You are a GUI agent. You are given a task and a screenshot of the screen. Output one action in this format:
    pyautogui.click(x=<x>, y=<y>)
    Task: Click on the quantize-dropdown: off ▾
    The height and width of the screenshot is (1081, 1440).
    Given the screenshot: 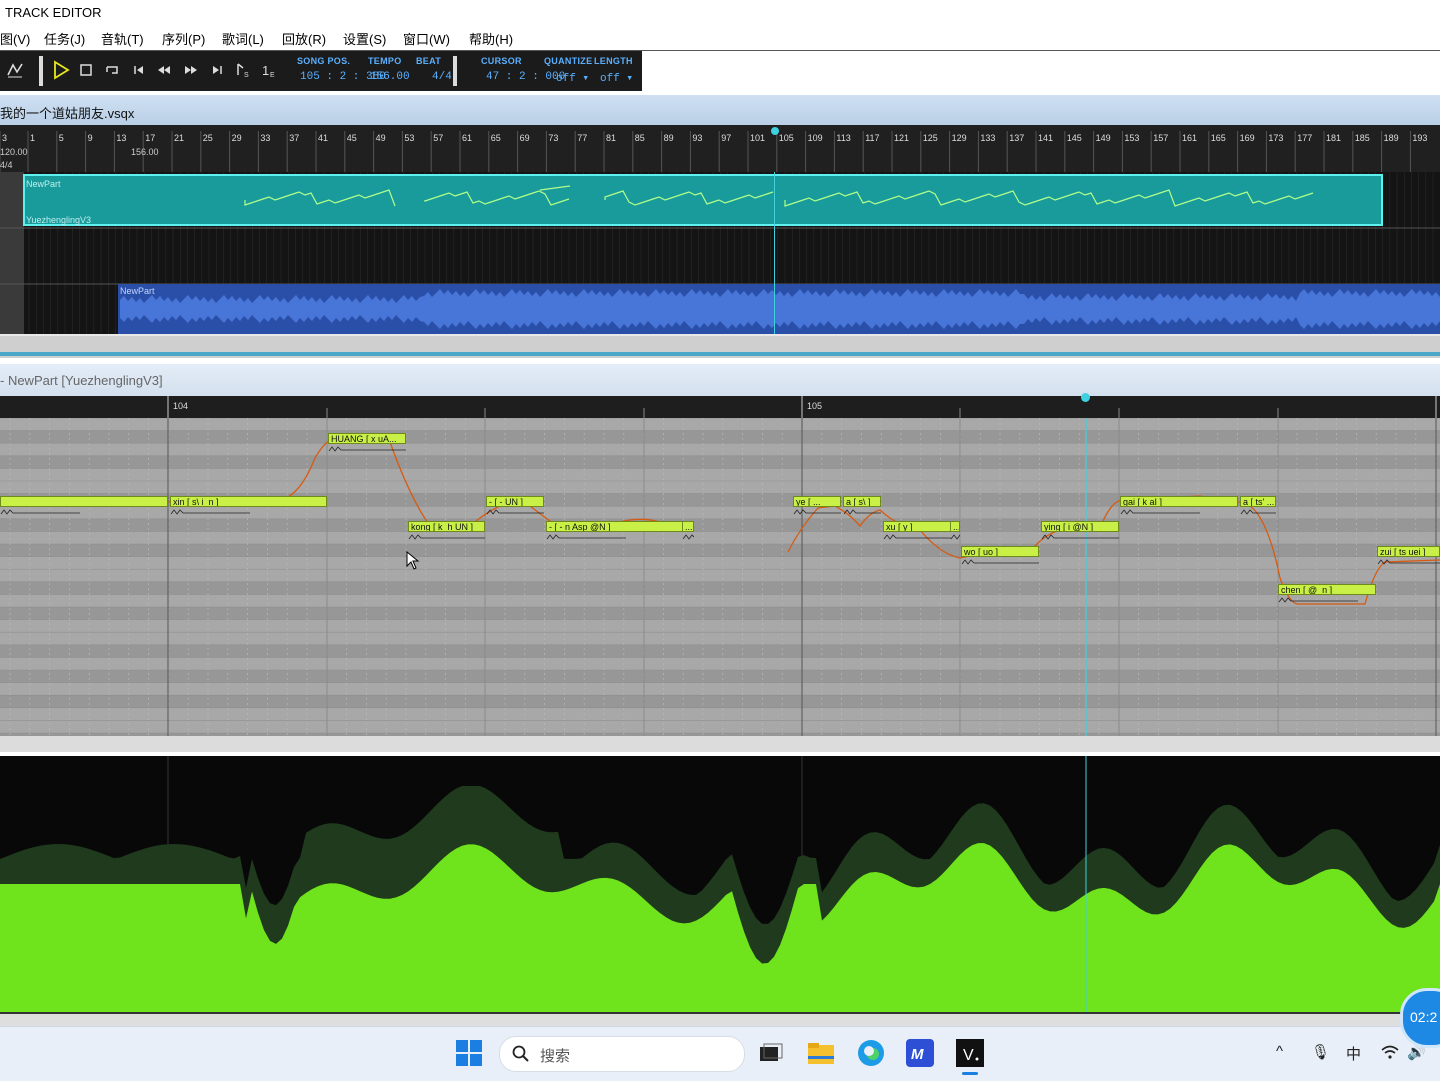 What is the action you would take?
    pyautogui.click(x=572, y=78)
    